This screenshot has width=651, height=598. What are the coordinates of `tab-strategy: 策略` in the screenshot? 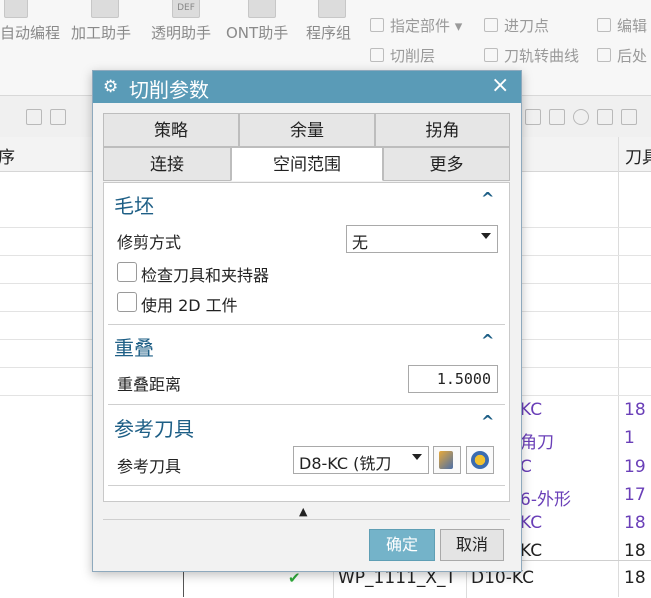 It's located at (171, 130).